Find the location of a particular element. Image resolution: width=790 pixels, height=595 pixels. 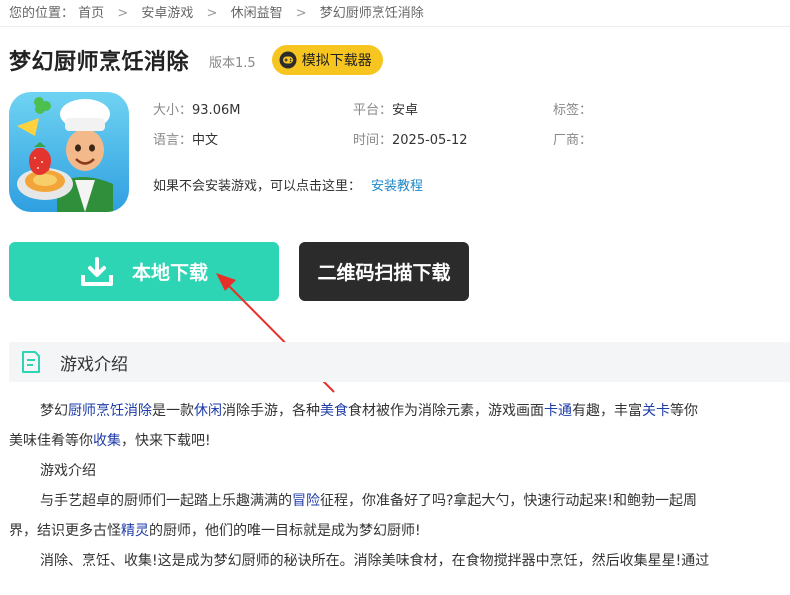

info-language: 语言：中文 is located at coordinates (185, 138).